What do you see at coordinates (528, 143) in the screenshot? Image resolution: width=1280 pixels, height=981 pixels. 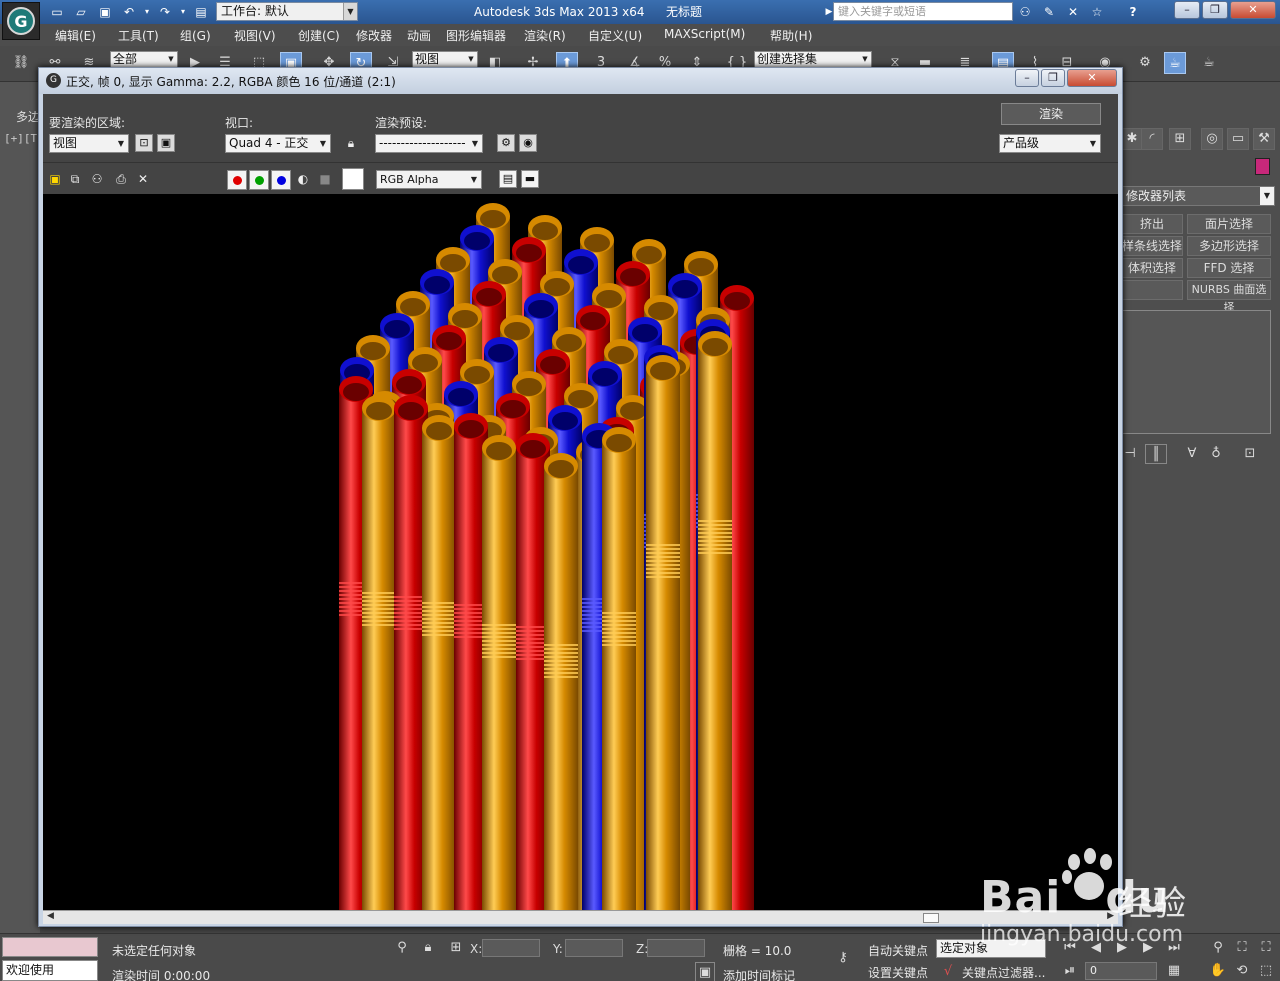 I see `environment-effects-icon: ◉` at bounding box center [528, 143].